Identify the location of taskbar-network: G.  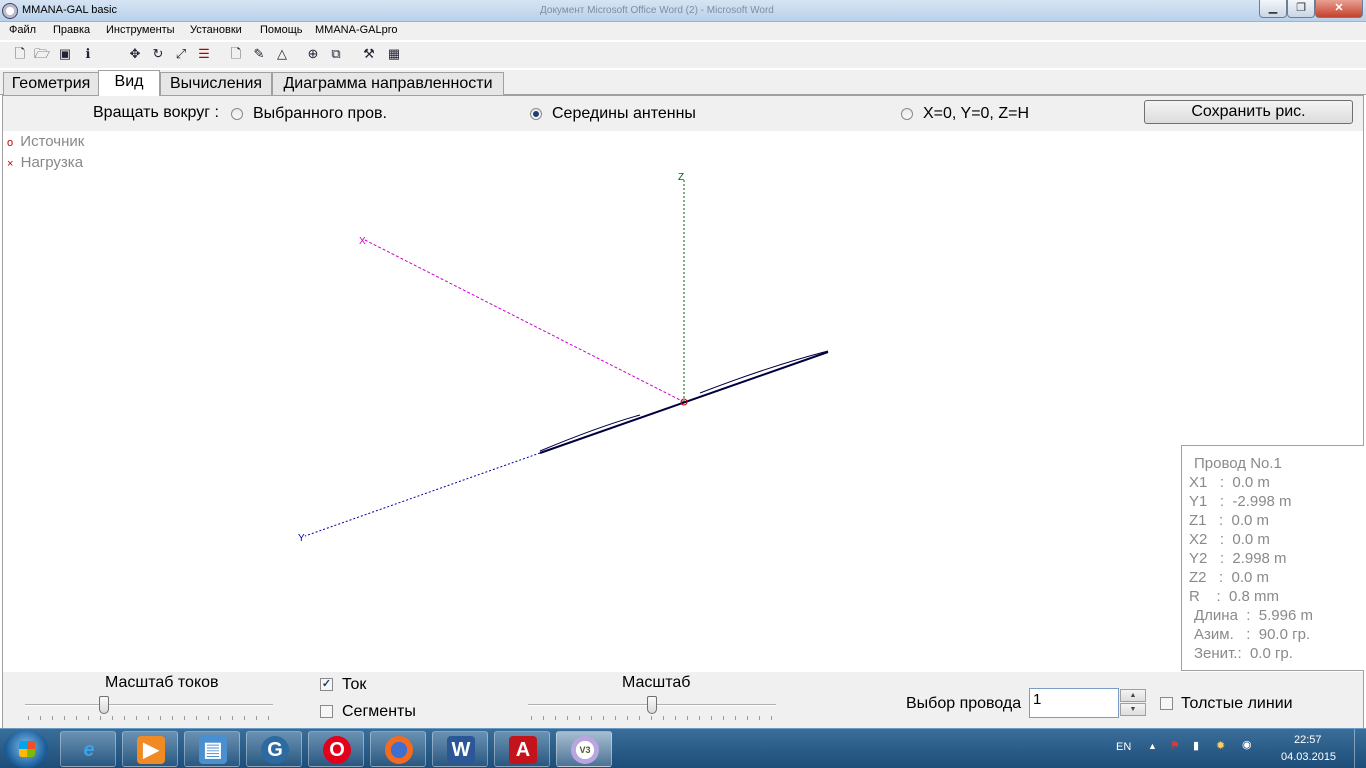
(274, 749).